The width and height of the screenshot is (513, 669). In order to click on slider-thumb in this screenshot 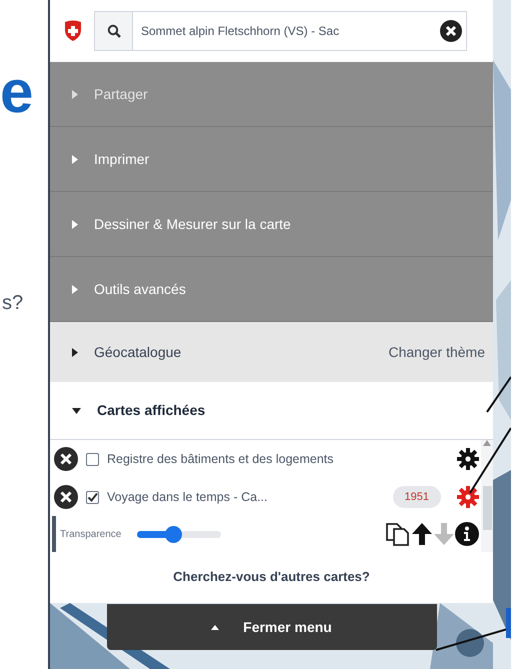, I will do `click(173, 534)`.